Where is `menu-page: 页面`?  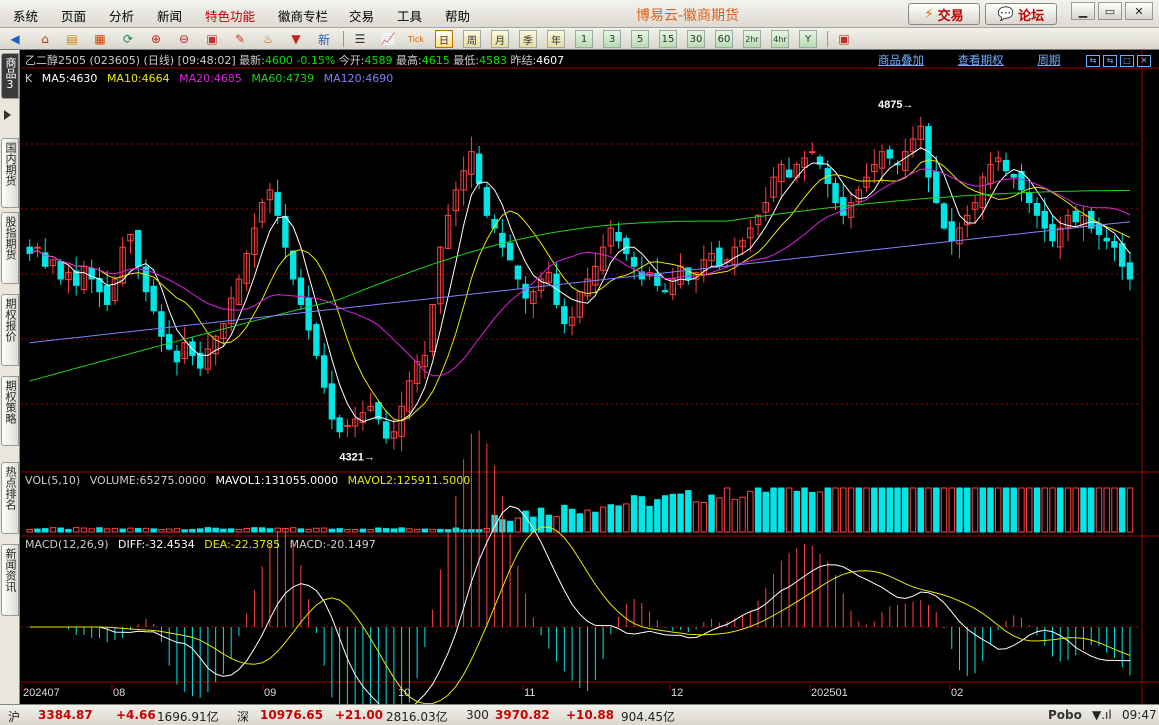 menu-page: 页面 is located at coordinates (73, 15).